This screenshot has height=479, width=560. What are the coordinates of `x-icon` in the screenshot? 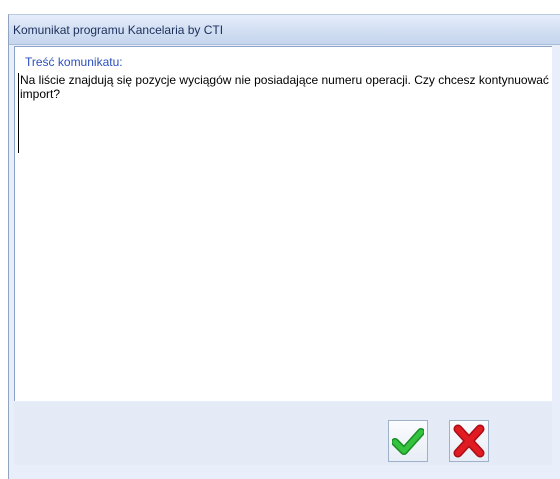 It's located at (469, 441).